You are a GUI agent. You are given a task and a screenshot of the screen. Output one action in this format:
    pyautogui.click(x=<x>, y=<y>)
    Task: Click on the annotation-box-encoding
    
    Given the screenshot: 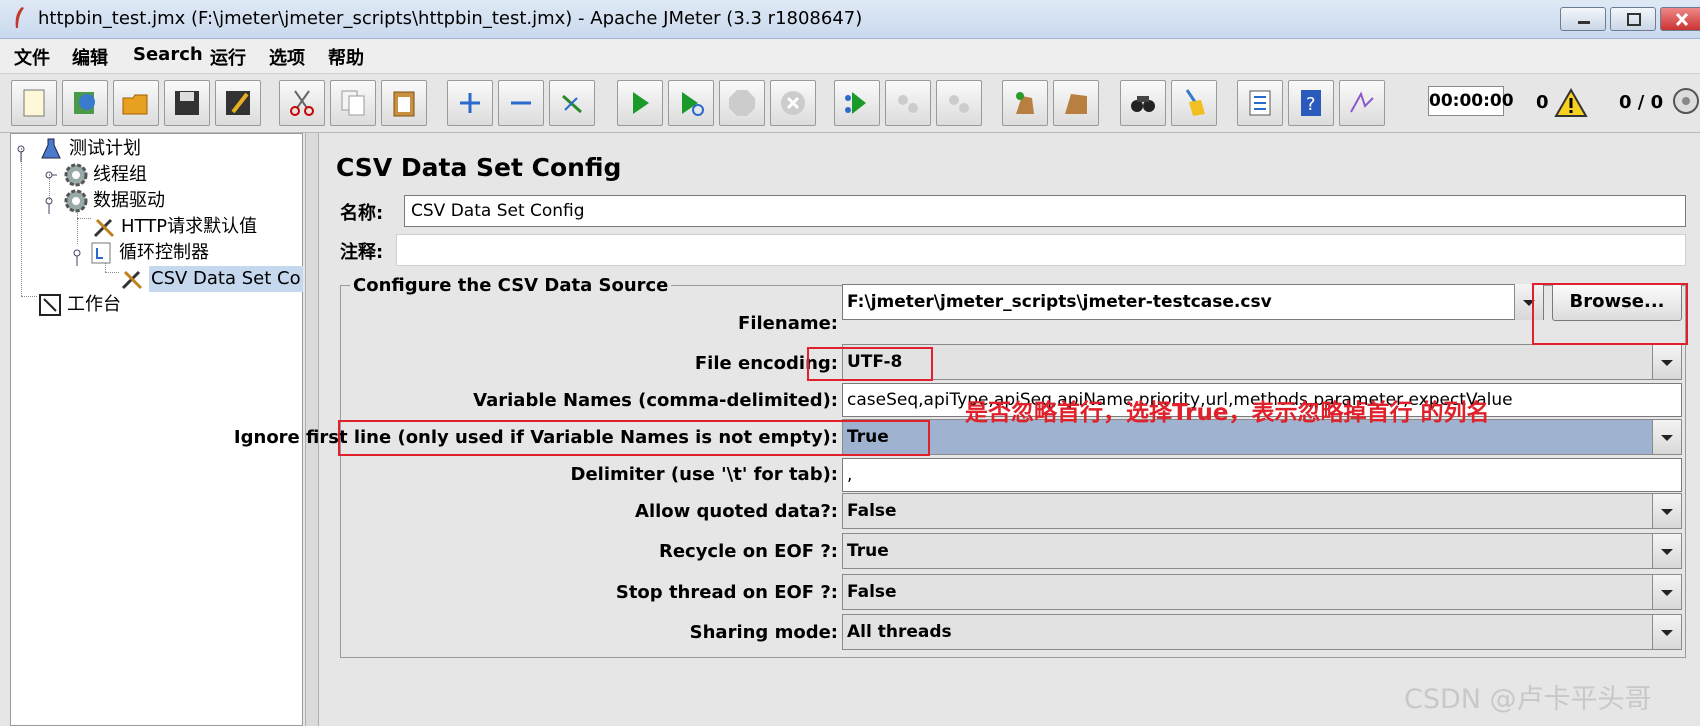 What is the action you would take?
    pyautogui.click(x=870, y=364)
    